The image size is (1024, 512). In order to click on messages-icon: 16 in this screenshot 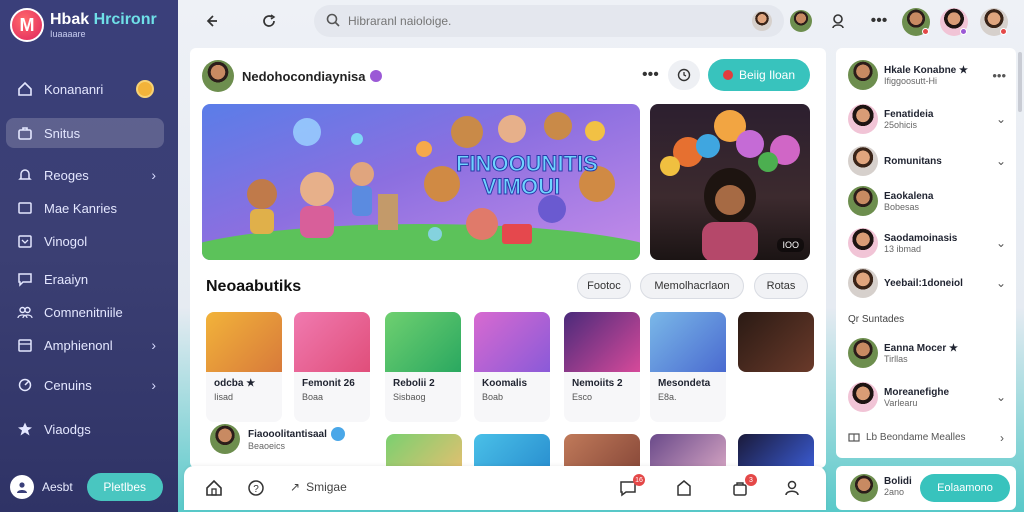, I will do `click(631, 486)`.